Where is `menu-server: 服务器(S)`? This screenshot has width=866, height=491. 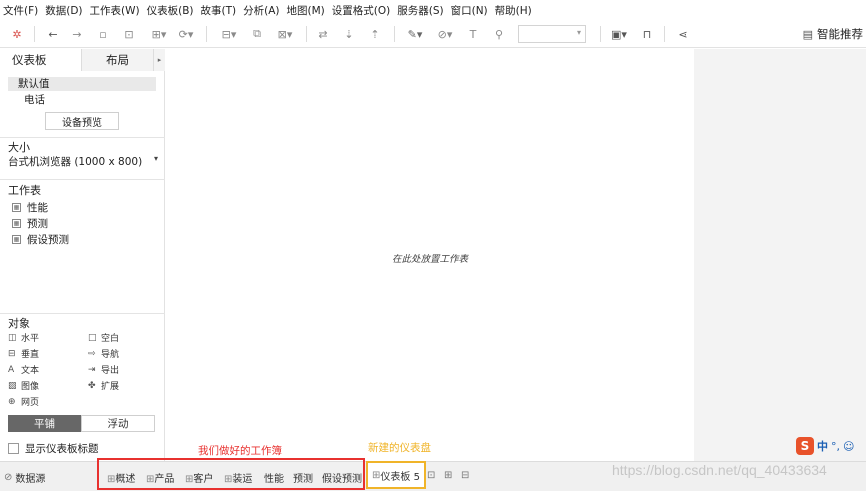 menu-server: 服务器(S) is located at coordinates (420, 10).